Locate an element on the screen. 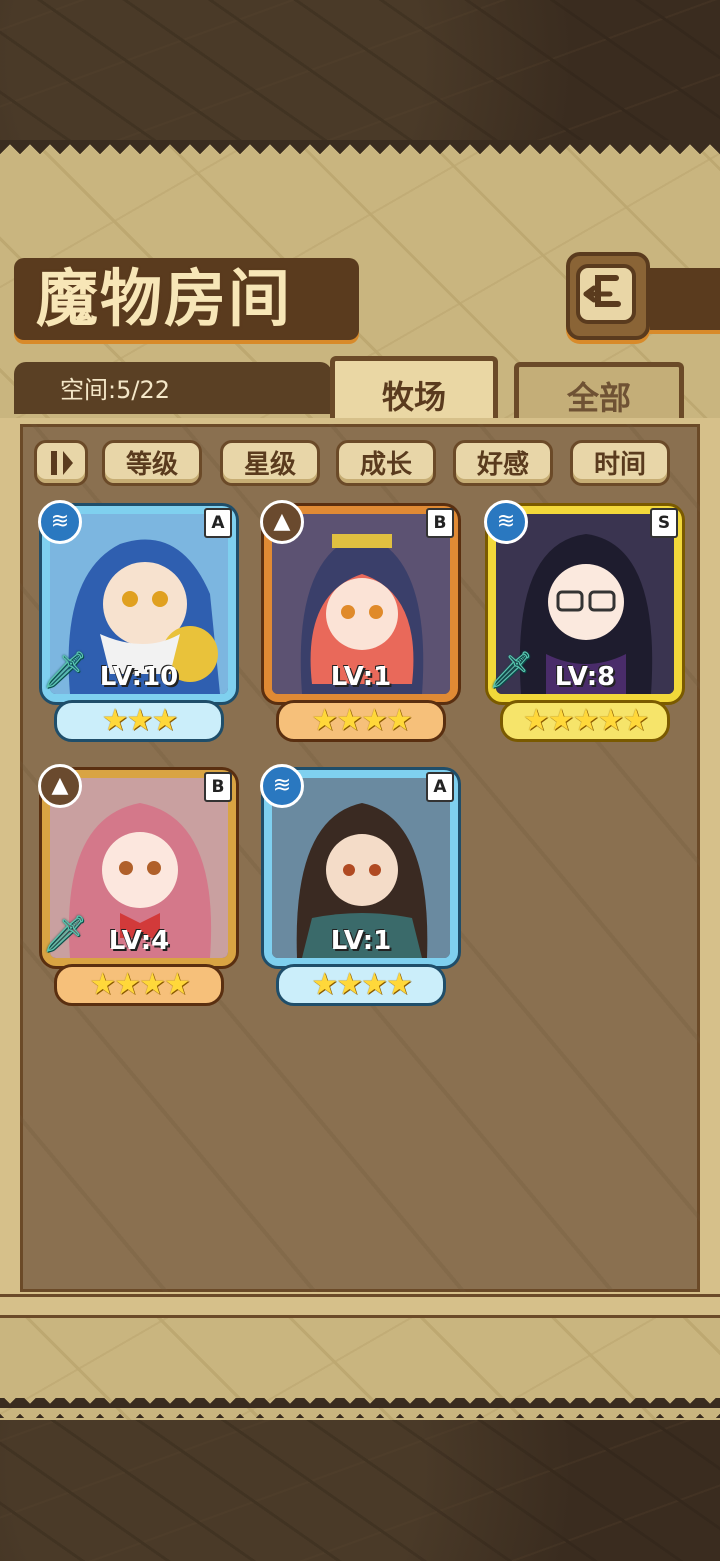 The width and height of the screenshot is (720, 1561). monster-card: ≋ S 🗡 LV:8 ★★★★★ is located at coordinates (585, 620).